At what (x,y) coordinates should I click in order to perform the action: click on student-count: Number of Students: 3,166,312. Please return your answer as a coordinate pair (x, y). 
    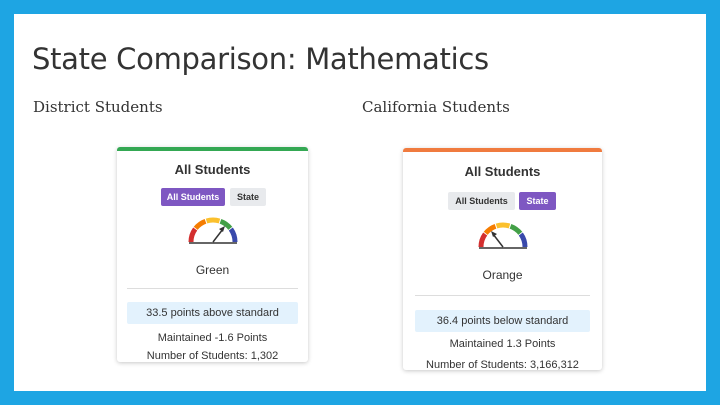
    Looking at the image, I should click on (502, 365).